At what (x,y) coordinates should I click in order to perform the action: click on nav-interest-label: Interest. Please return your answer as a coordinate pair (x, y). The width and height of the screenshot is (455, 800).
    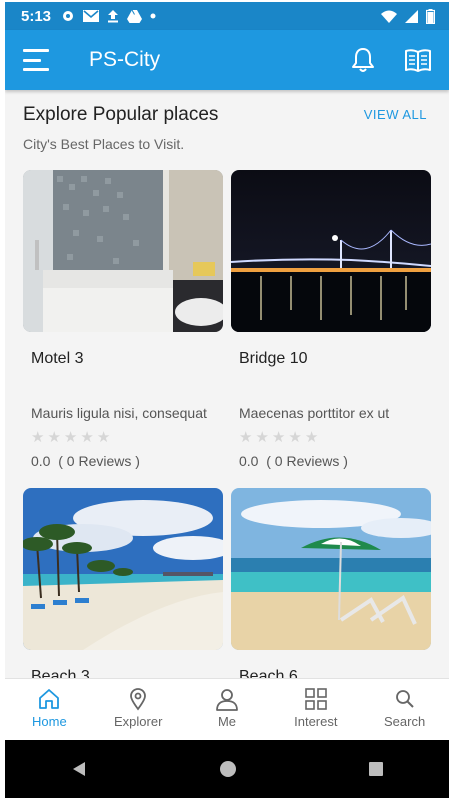
    Looking at the image, I should click on (316, 721).